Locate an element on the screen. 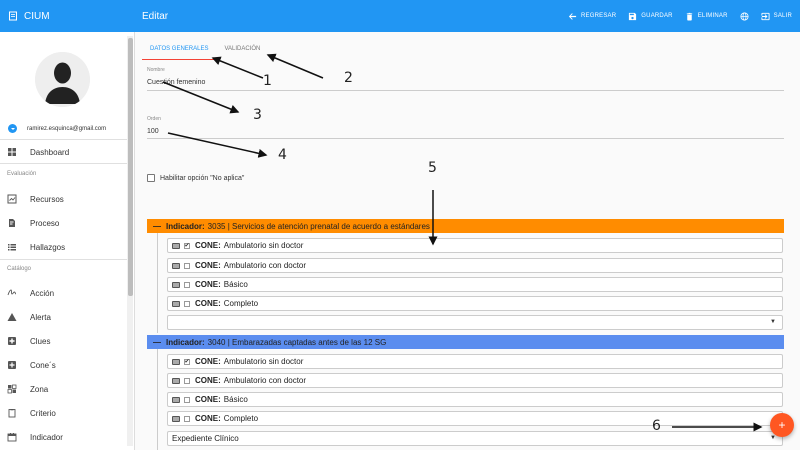 The height and width of the screenshot is (450, 800). annotation-label-2: 2 is located at coordinates (348, 78).